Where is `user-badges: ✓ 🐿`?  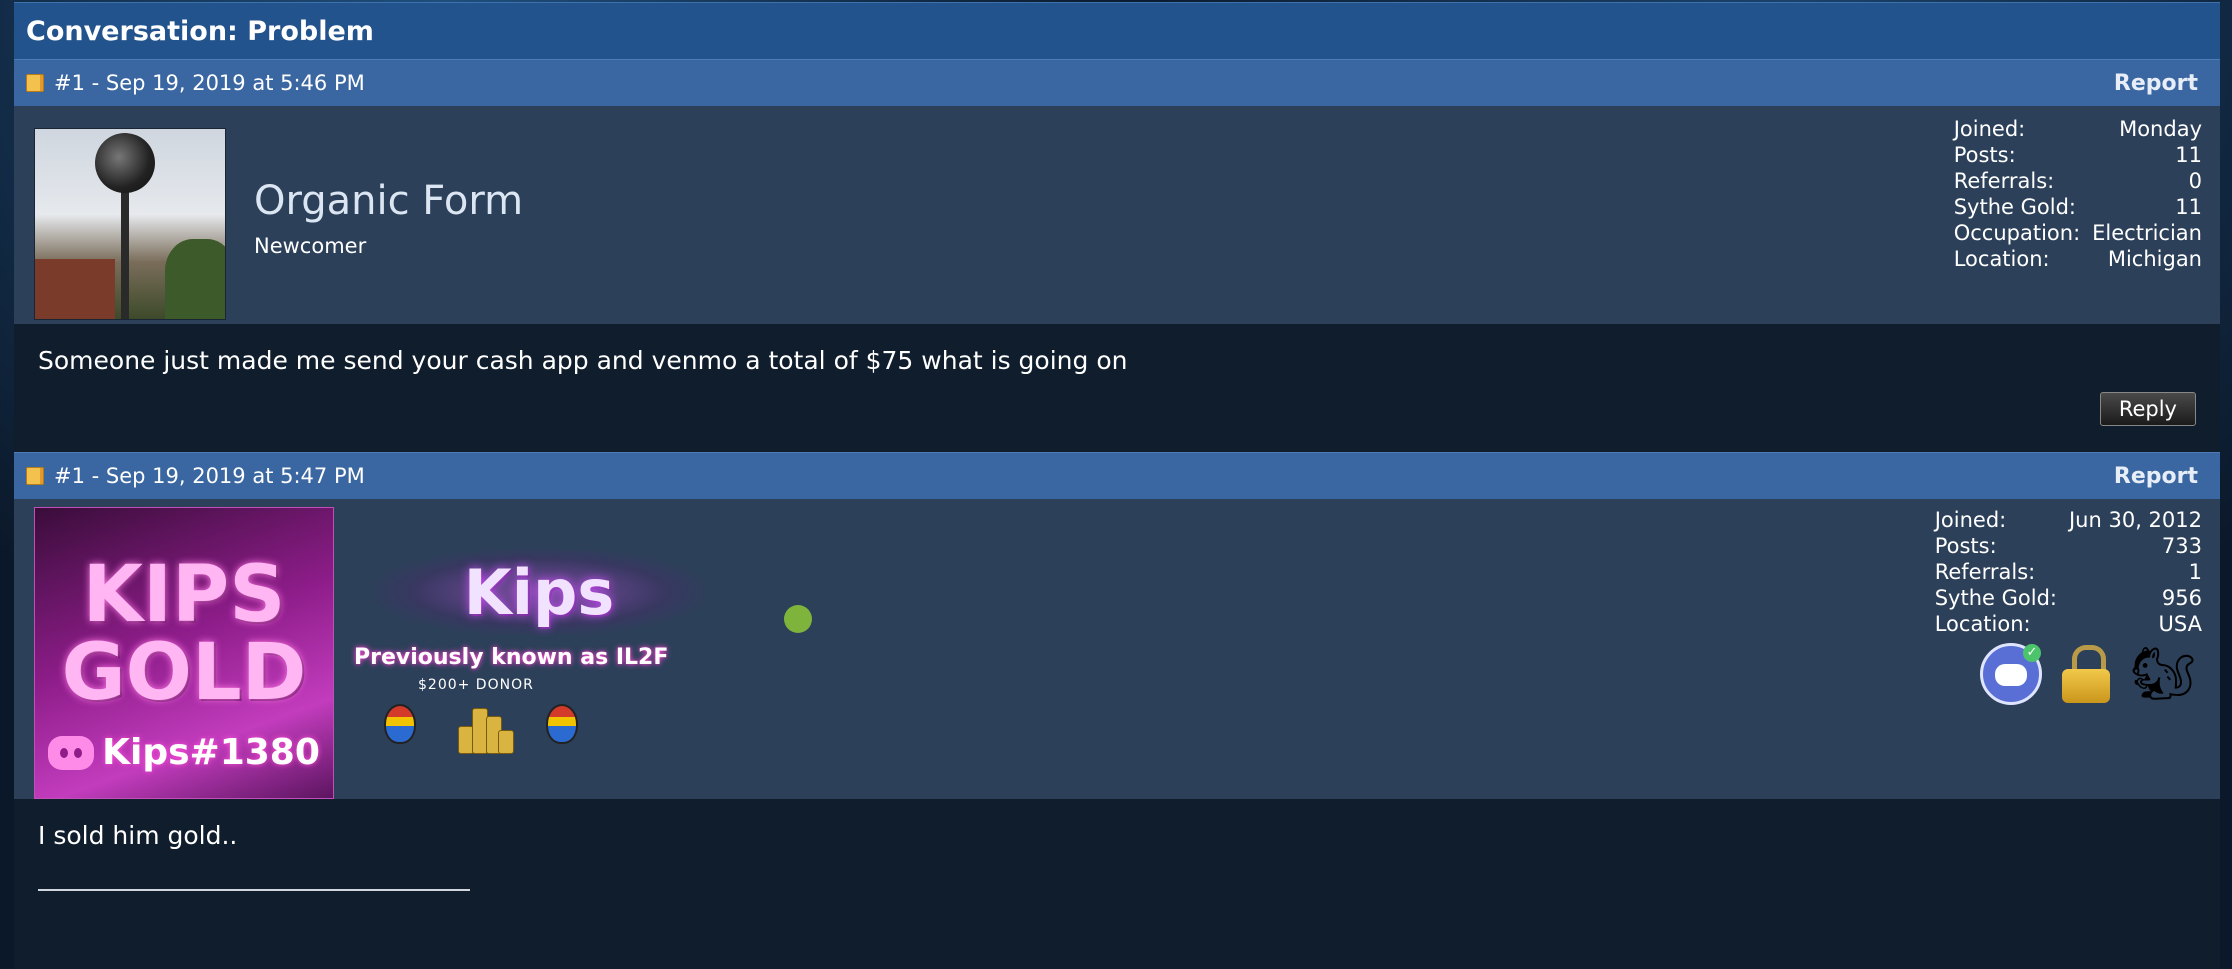 user-badges: ✓ 🐿 is located at coordinates (2088, 674).